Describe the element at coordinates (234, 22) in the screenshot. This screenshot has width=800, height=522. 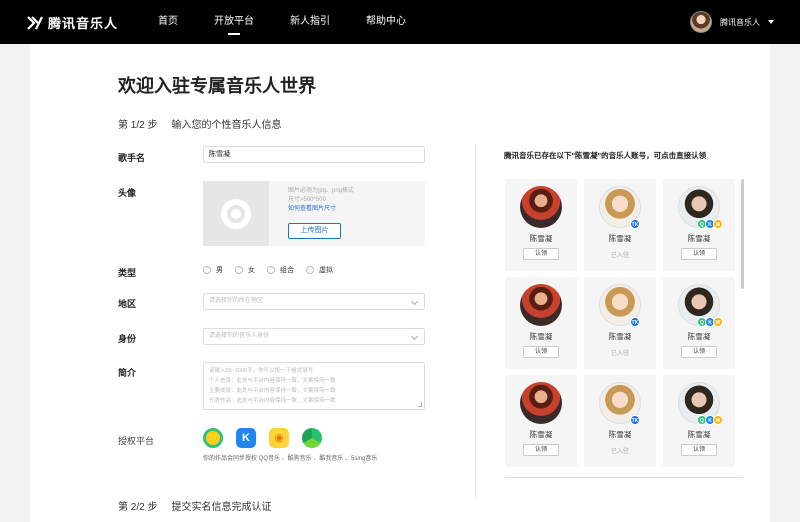
I see `nav-open-platform: 开放平台` at that location.